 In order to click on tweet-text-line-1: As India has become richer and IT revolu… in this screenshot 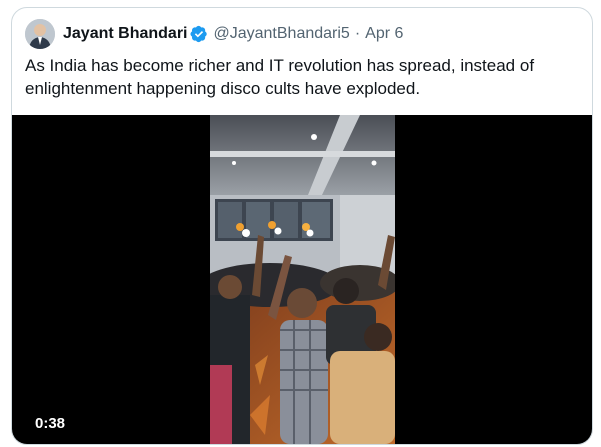, I will do `click(280, 65)`.